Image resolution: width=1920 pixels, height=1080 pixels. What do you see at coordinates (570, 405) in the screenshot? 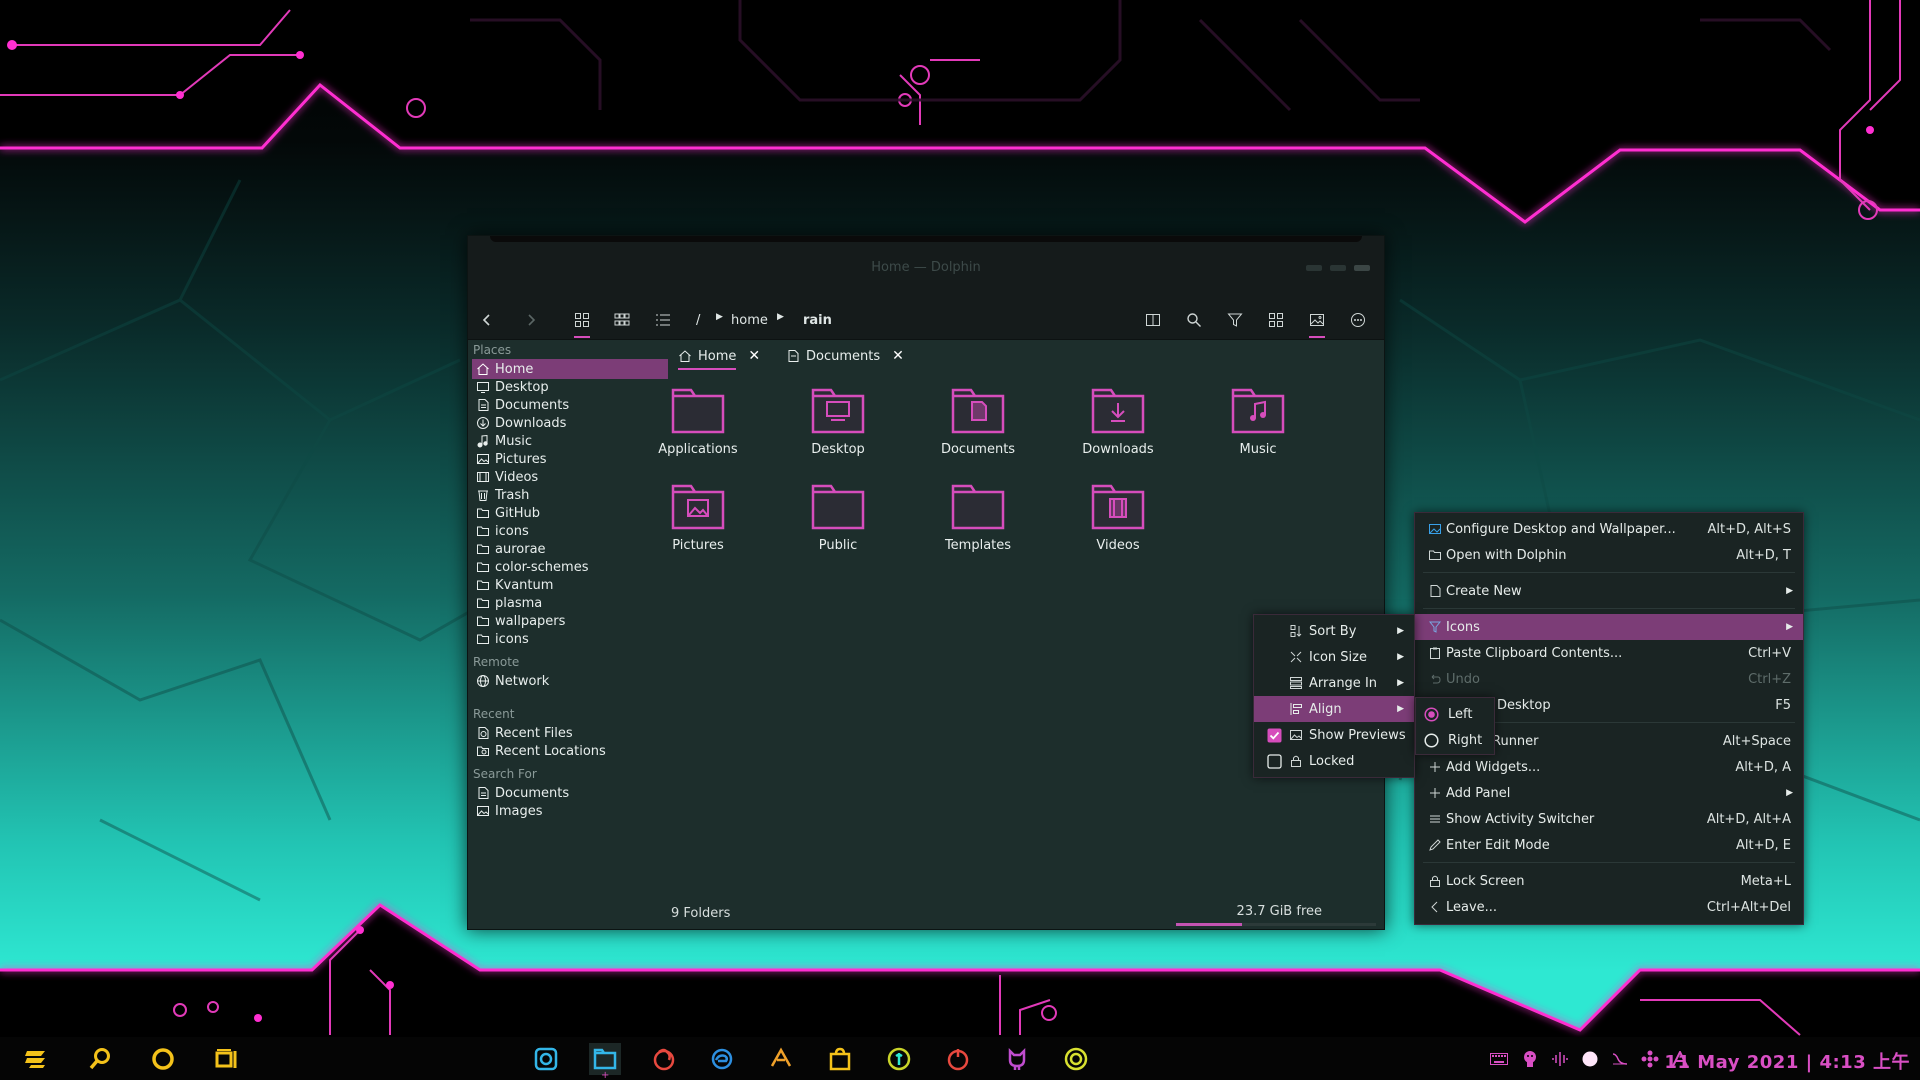
I see `sidebar-item-documents: Documents` at bounding box center [570, 405].